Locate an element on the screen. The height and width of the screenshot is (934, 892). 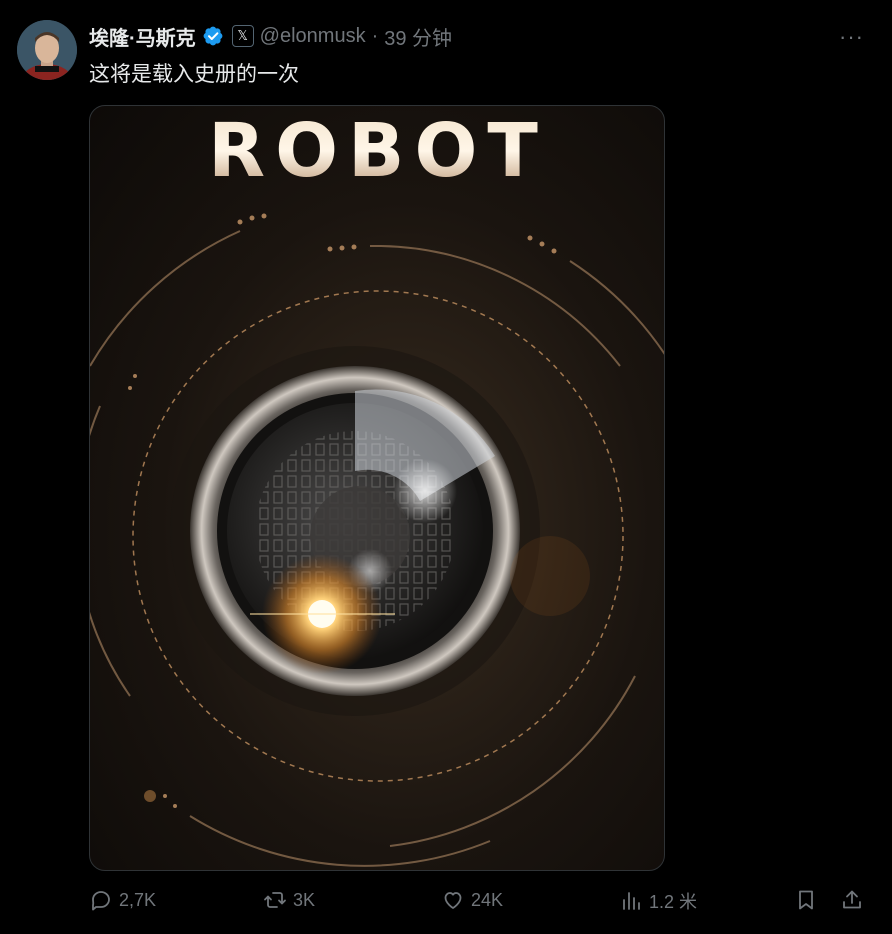
more-options-icon: ··· is located at coordinates (851, 37).